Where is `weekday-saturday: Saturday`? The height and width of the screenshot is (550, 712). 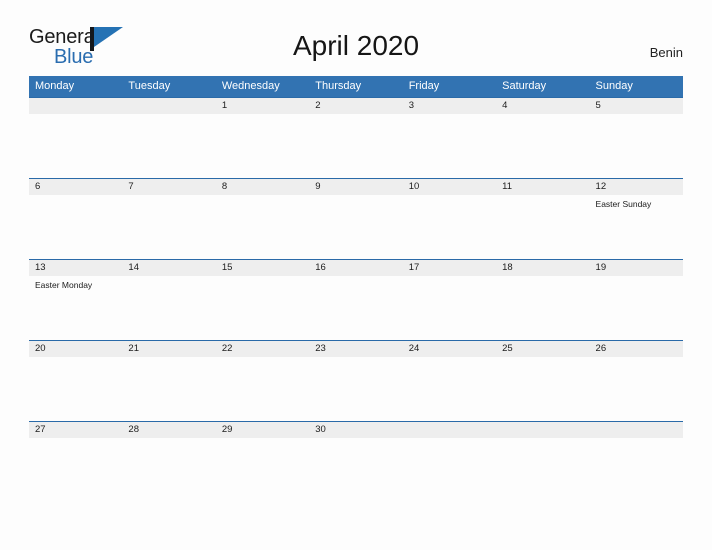 weekday-saturday: Saturday is located at coordinates (524, 86).